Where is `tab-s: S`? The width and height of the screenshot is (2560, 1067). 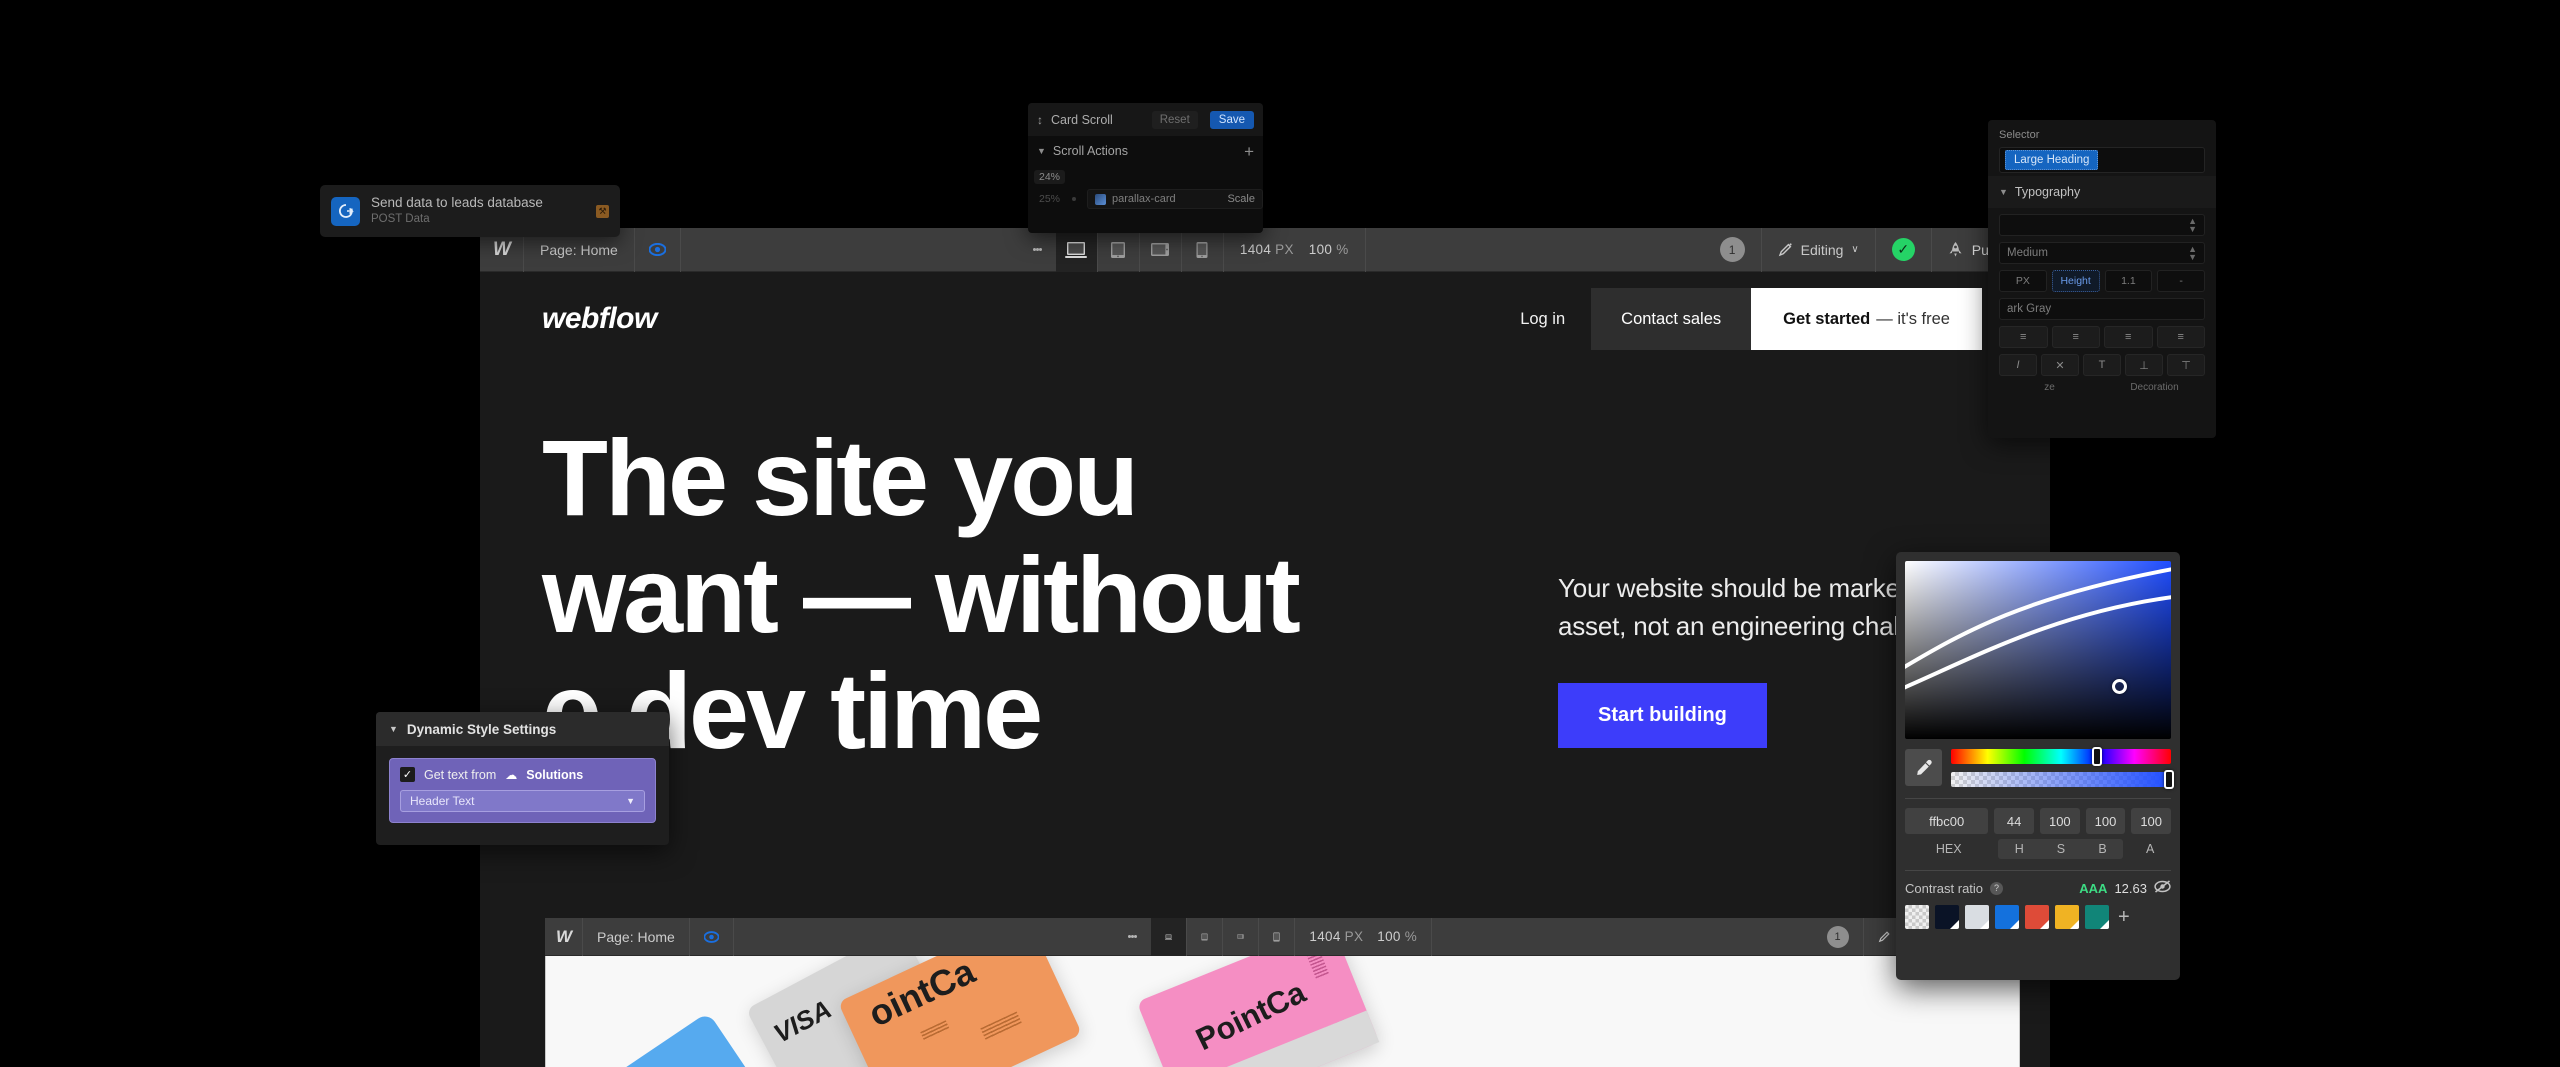
tab-s: S is located at coordinates (2061, 849).